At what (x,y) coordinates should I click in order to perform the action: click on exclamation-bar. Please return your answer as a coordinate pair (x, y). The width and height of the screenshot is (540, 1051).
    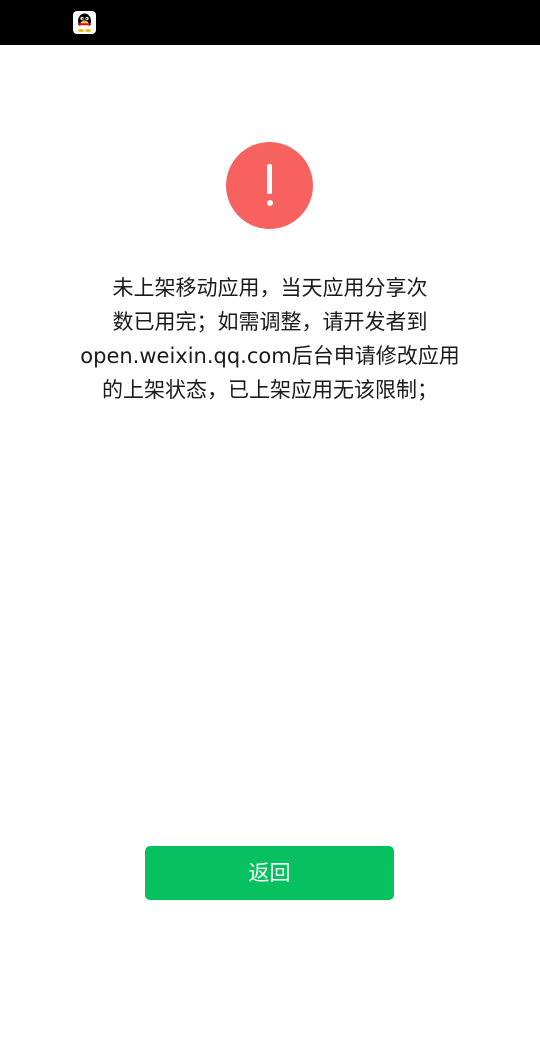
    Looking at the image, I should click on (269, 179).